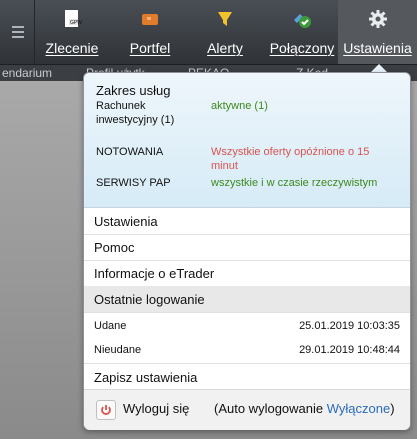 This screenshot has height=439, width=417. I want to click on services-title: Zakres usług, so click(133, 90).